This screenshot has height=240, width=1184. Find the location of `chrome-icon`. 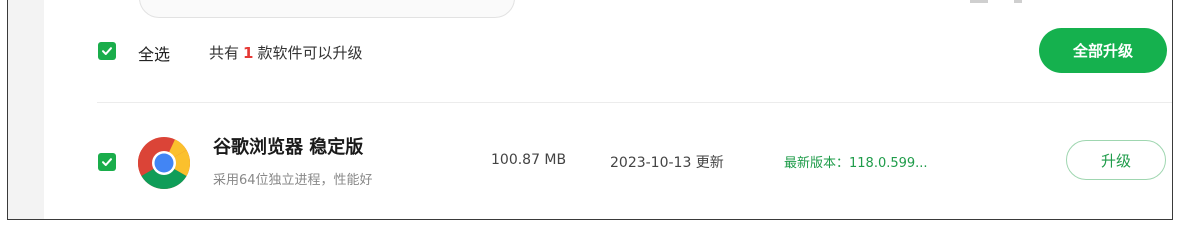

chrome-icon is located at coordinates (164, 163).